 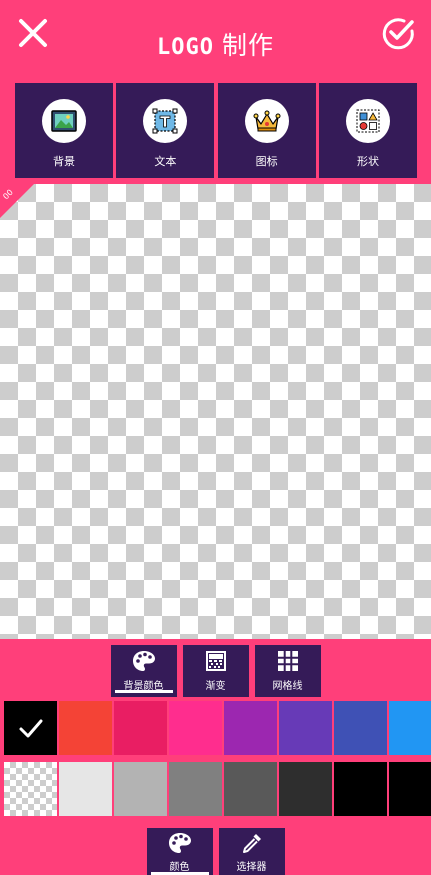 What do you see at coordinates (17, 201) in the screenshot?
I see `canvas-corner-badge` at bounding box center [17, 201].